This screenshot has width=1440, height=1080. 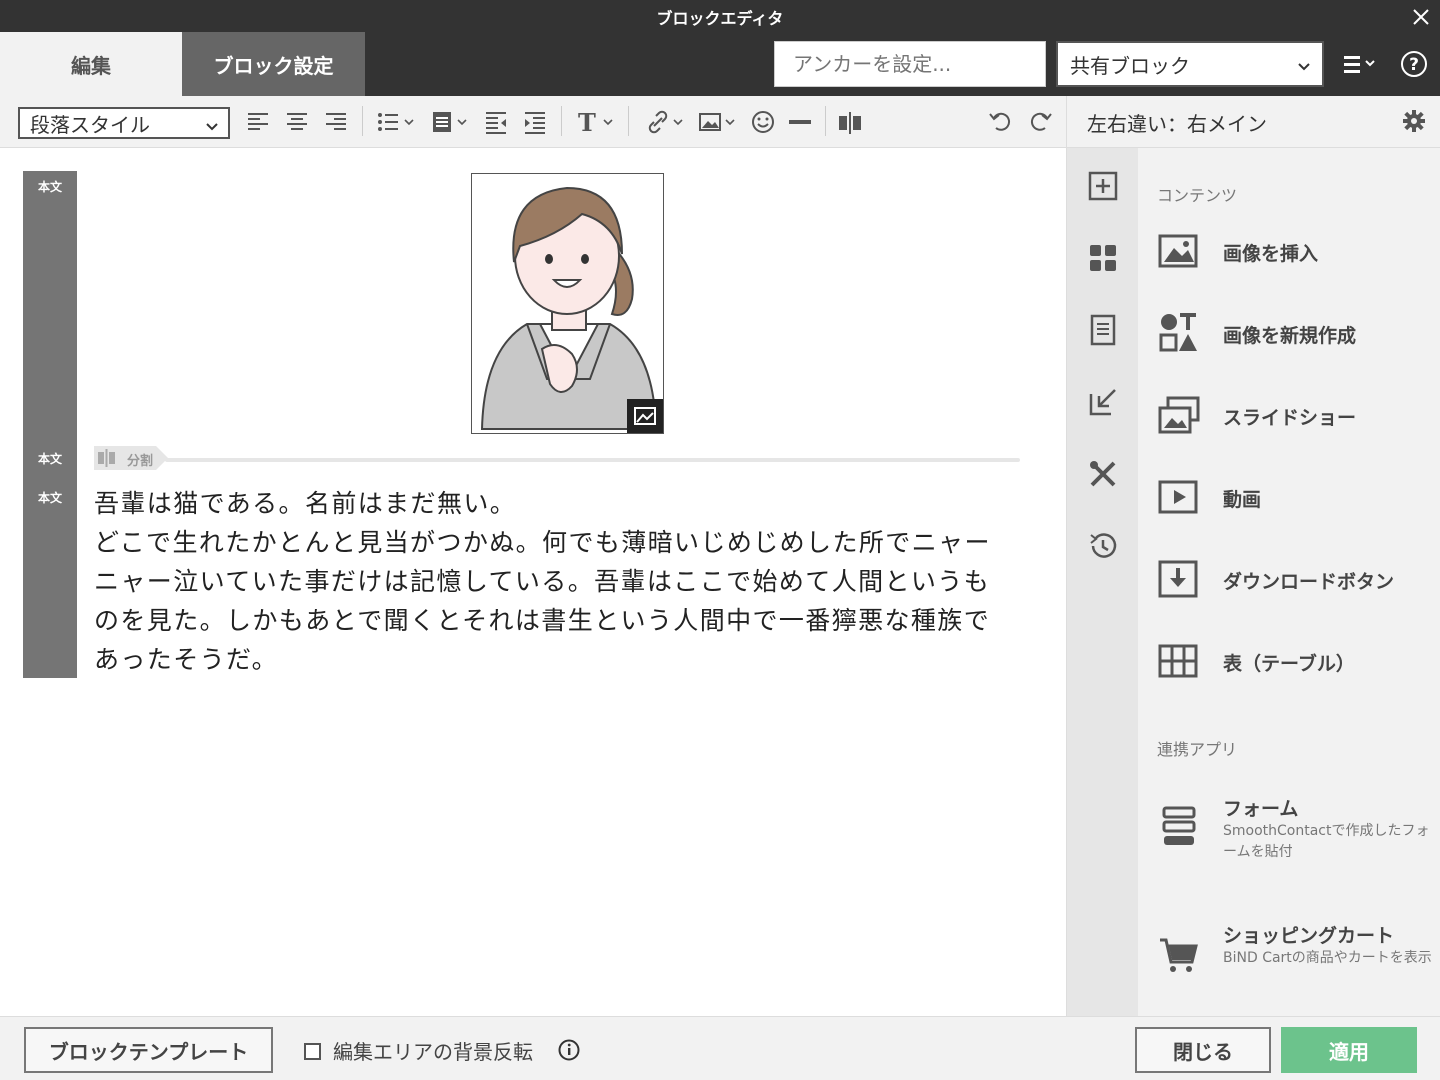 I want to click on import-icon, so click(x=1103, y=402).